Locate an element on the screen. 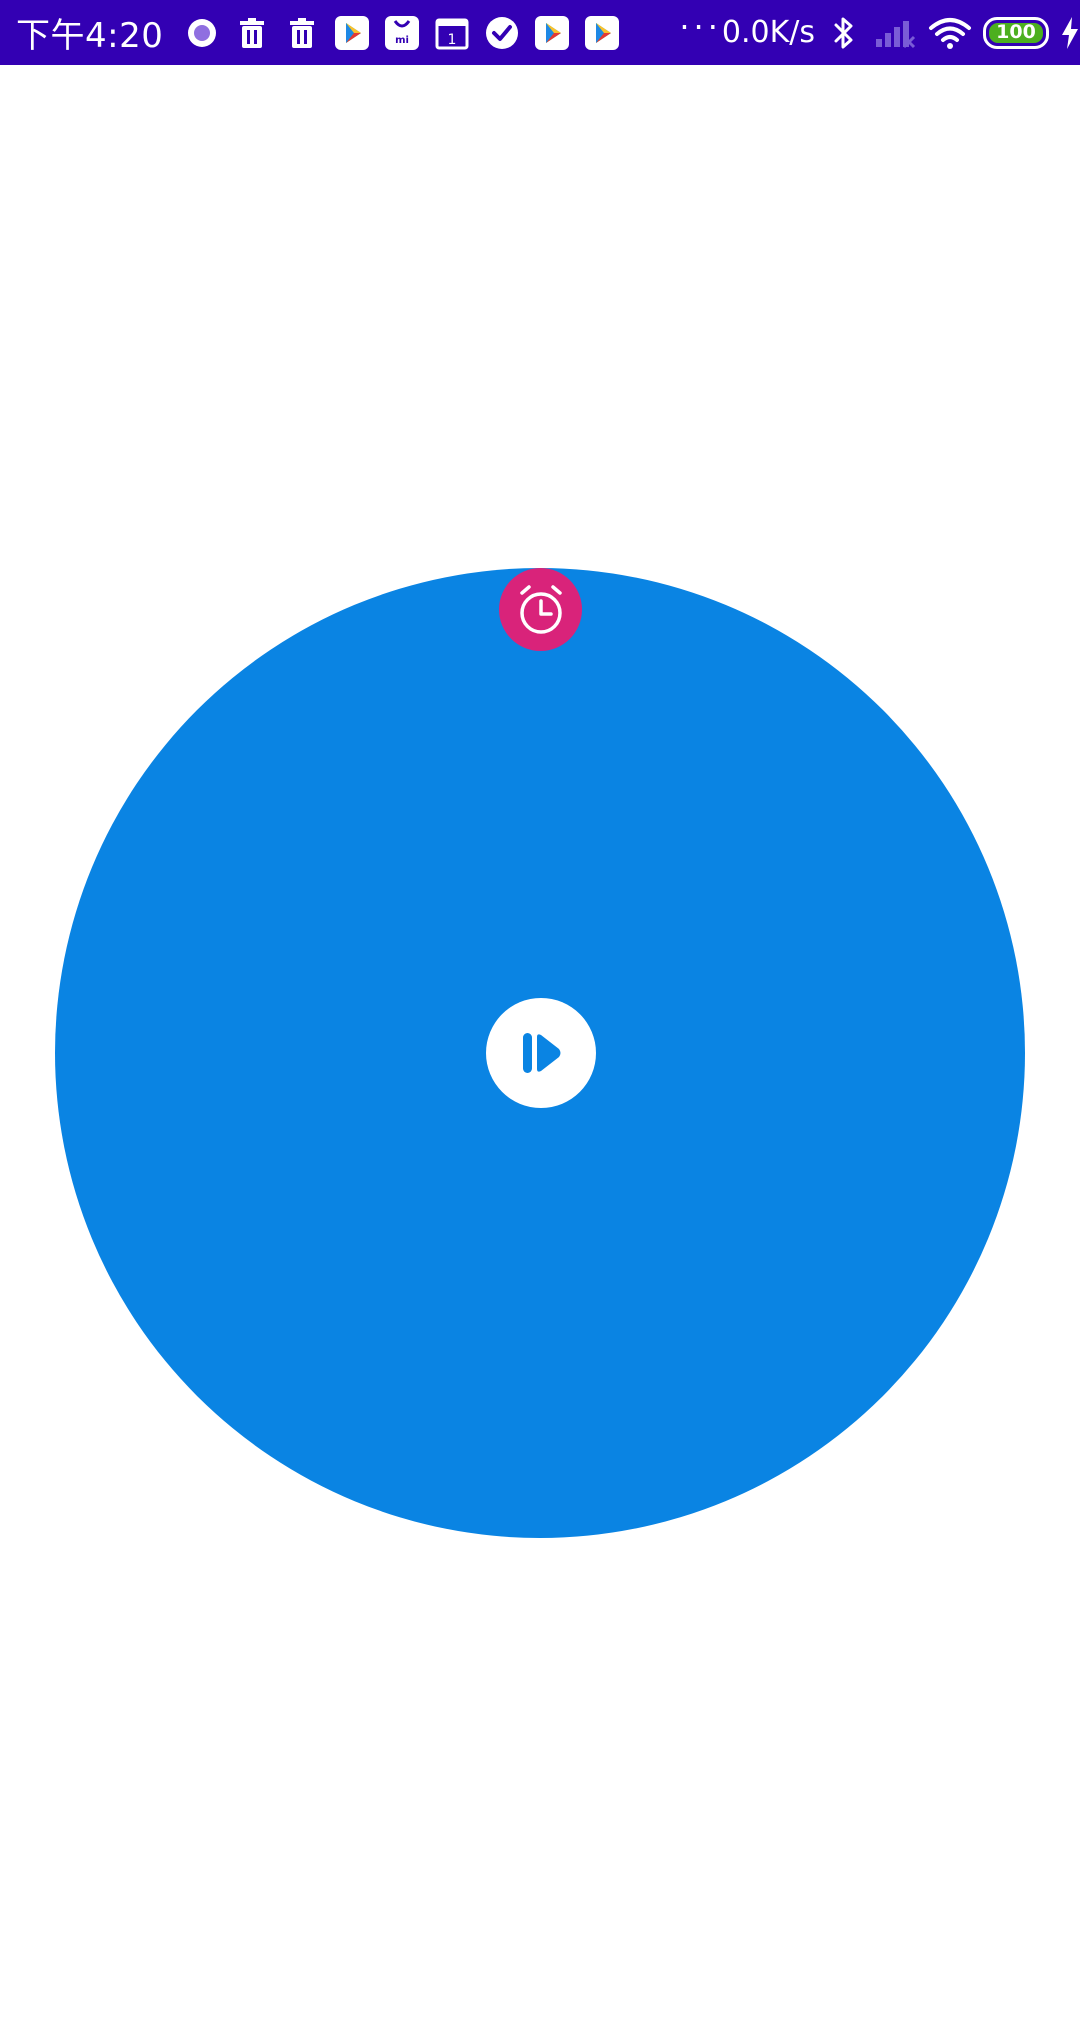  charging-icon is located at coordinates (1069, 33).